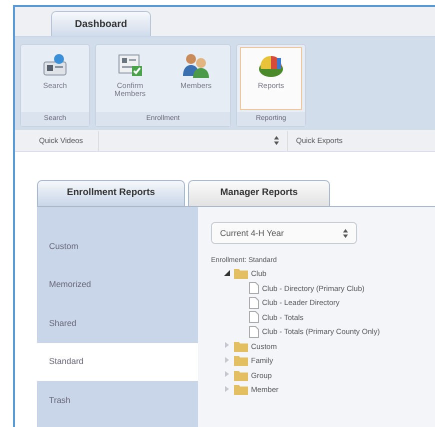 Image resolution: width=435 pixels, height=427 pixels. I want to click on dashboard-tab: Dashboard, so click(101, 23).